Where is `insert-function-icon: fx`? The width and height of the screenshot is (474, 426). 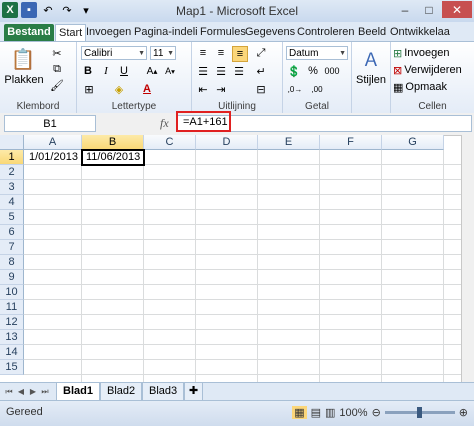 insert-function-icon: fx is located at coordinates (164, 123).